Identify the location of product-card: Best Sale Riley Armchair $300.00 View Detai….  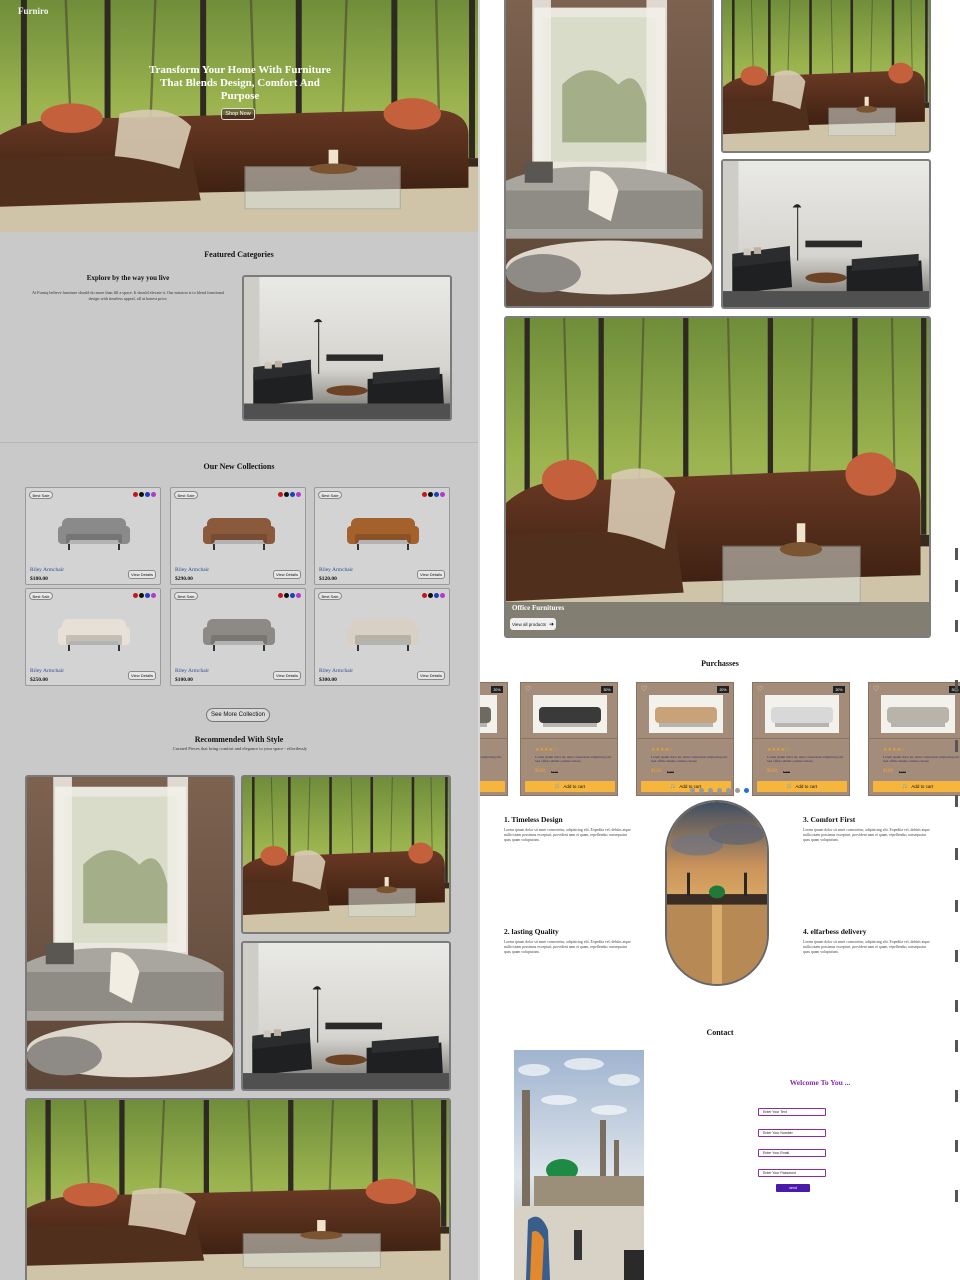
(382, 637).